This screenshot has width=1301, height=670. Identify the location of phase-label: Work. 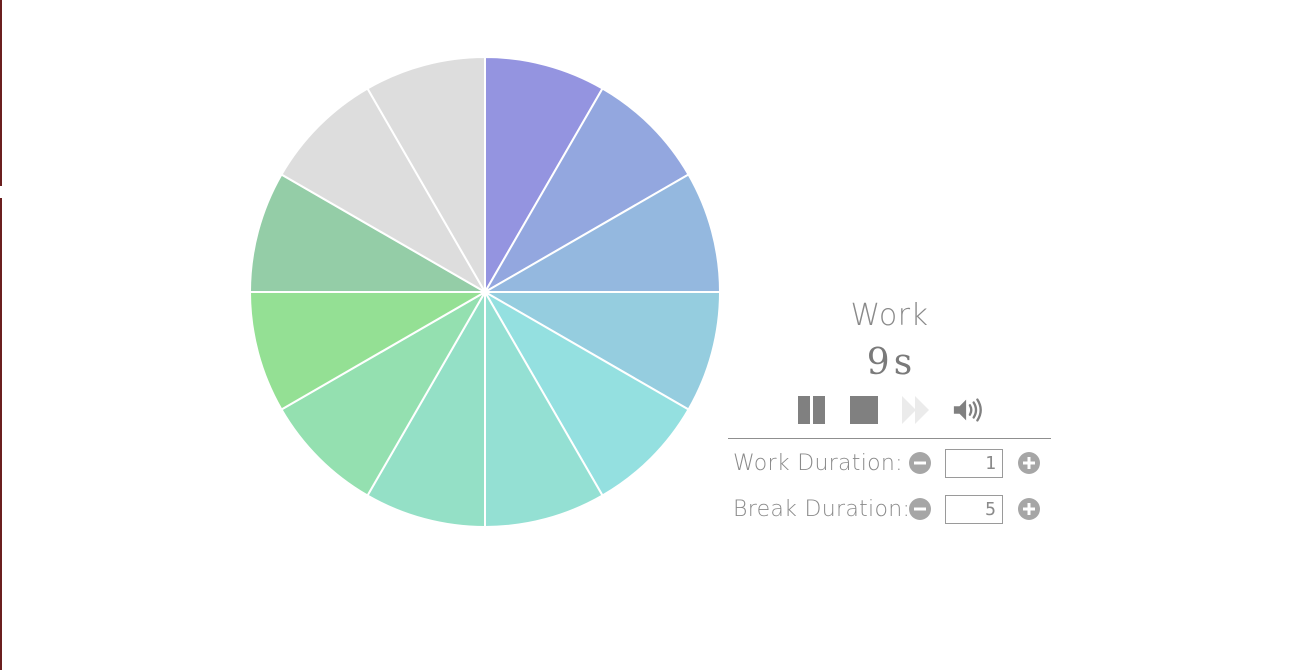
(889, 315).